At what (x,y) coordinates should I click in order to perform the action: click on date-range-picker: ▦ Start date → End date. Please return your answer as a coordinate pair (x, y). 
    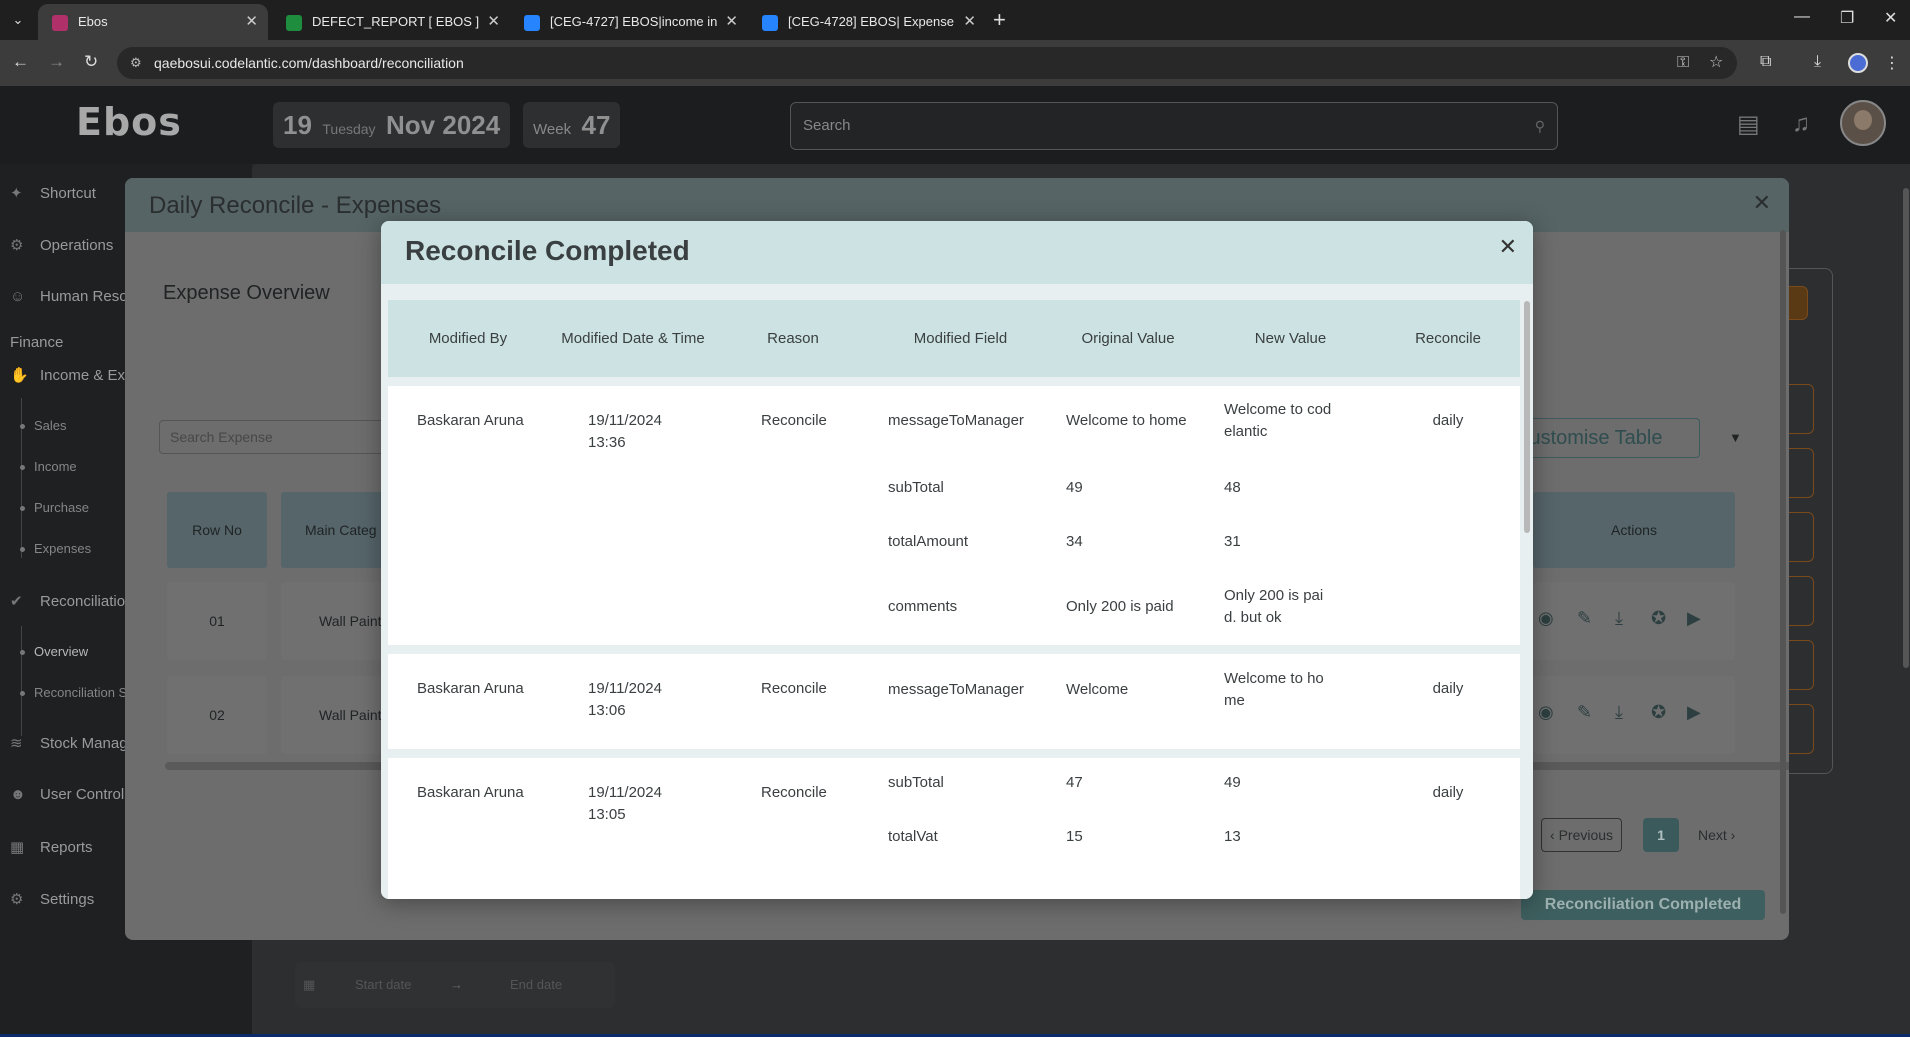
    Looking at the image, I should click on (455, 985).